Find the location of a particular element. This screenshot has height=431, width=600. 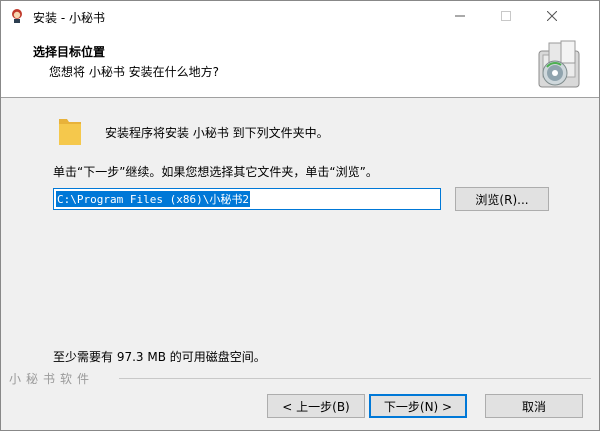

disk-space-text: 至少需要有 97.3 MB 的可用磁盘空间。 is located at coordinates (159, 357).